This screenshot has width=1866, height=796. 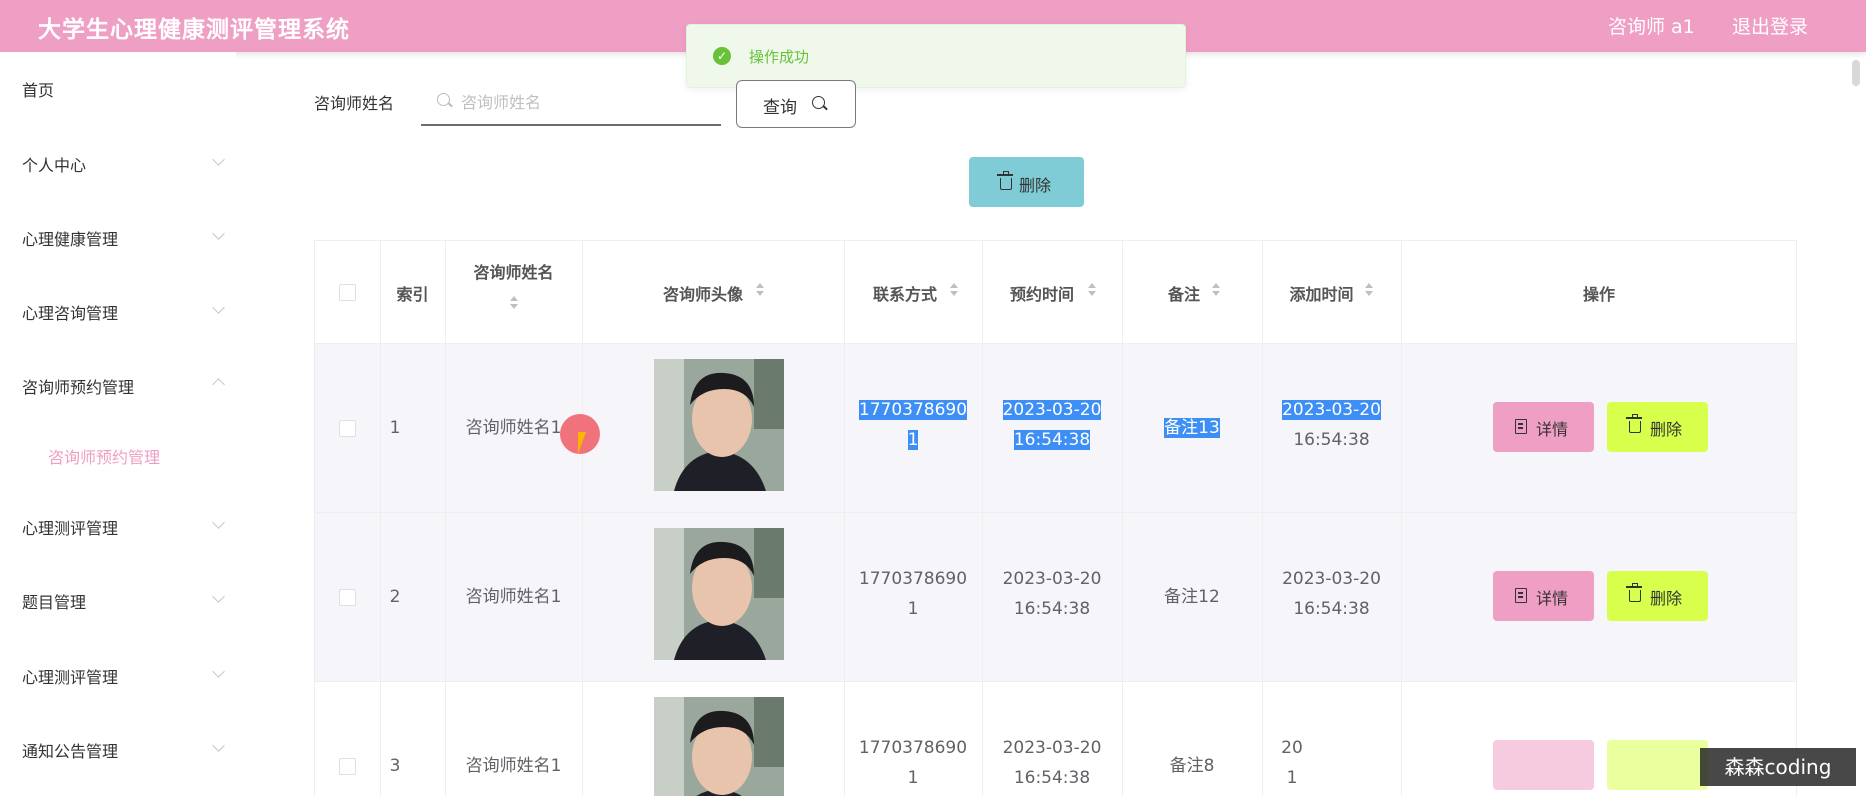 What do you see at coordinates (1331, 410) in the screenshot?
I see `row-added-date: 2023-03-20` at bounding box center [1331, 410].